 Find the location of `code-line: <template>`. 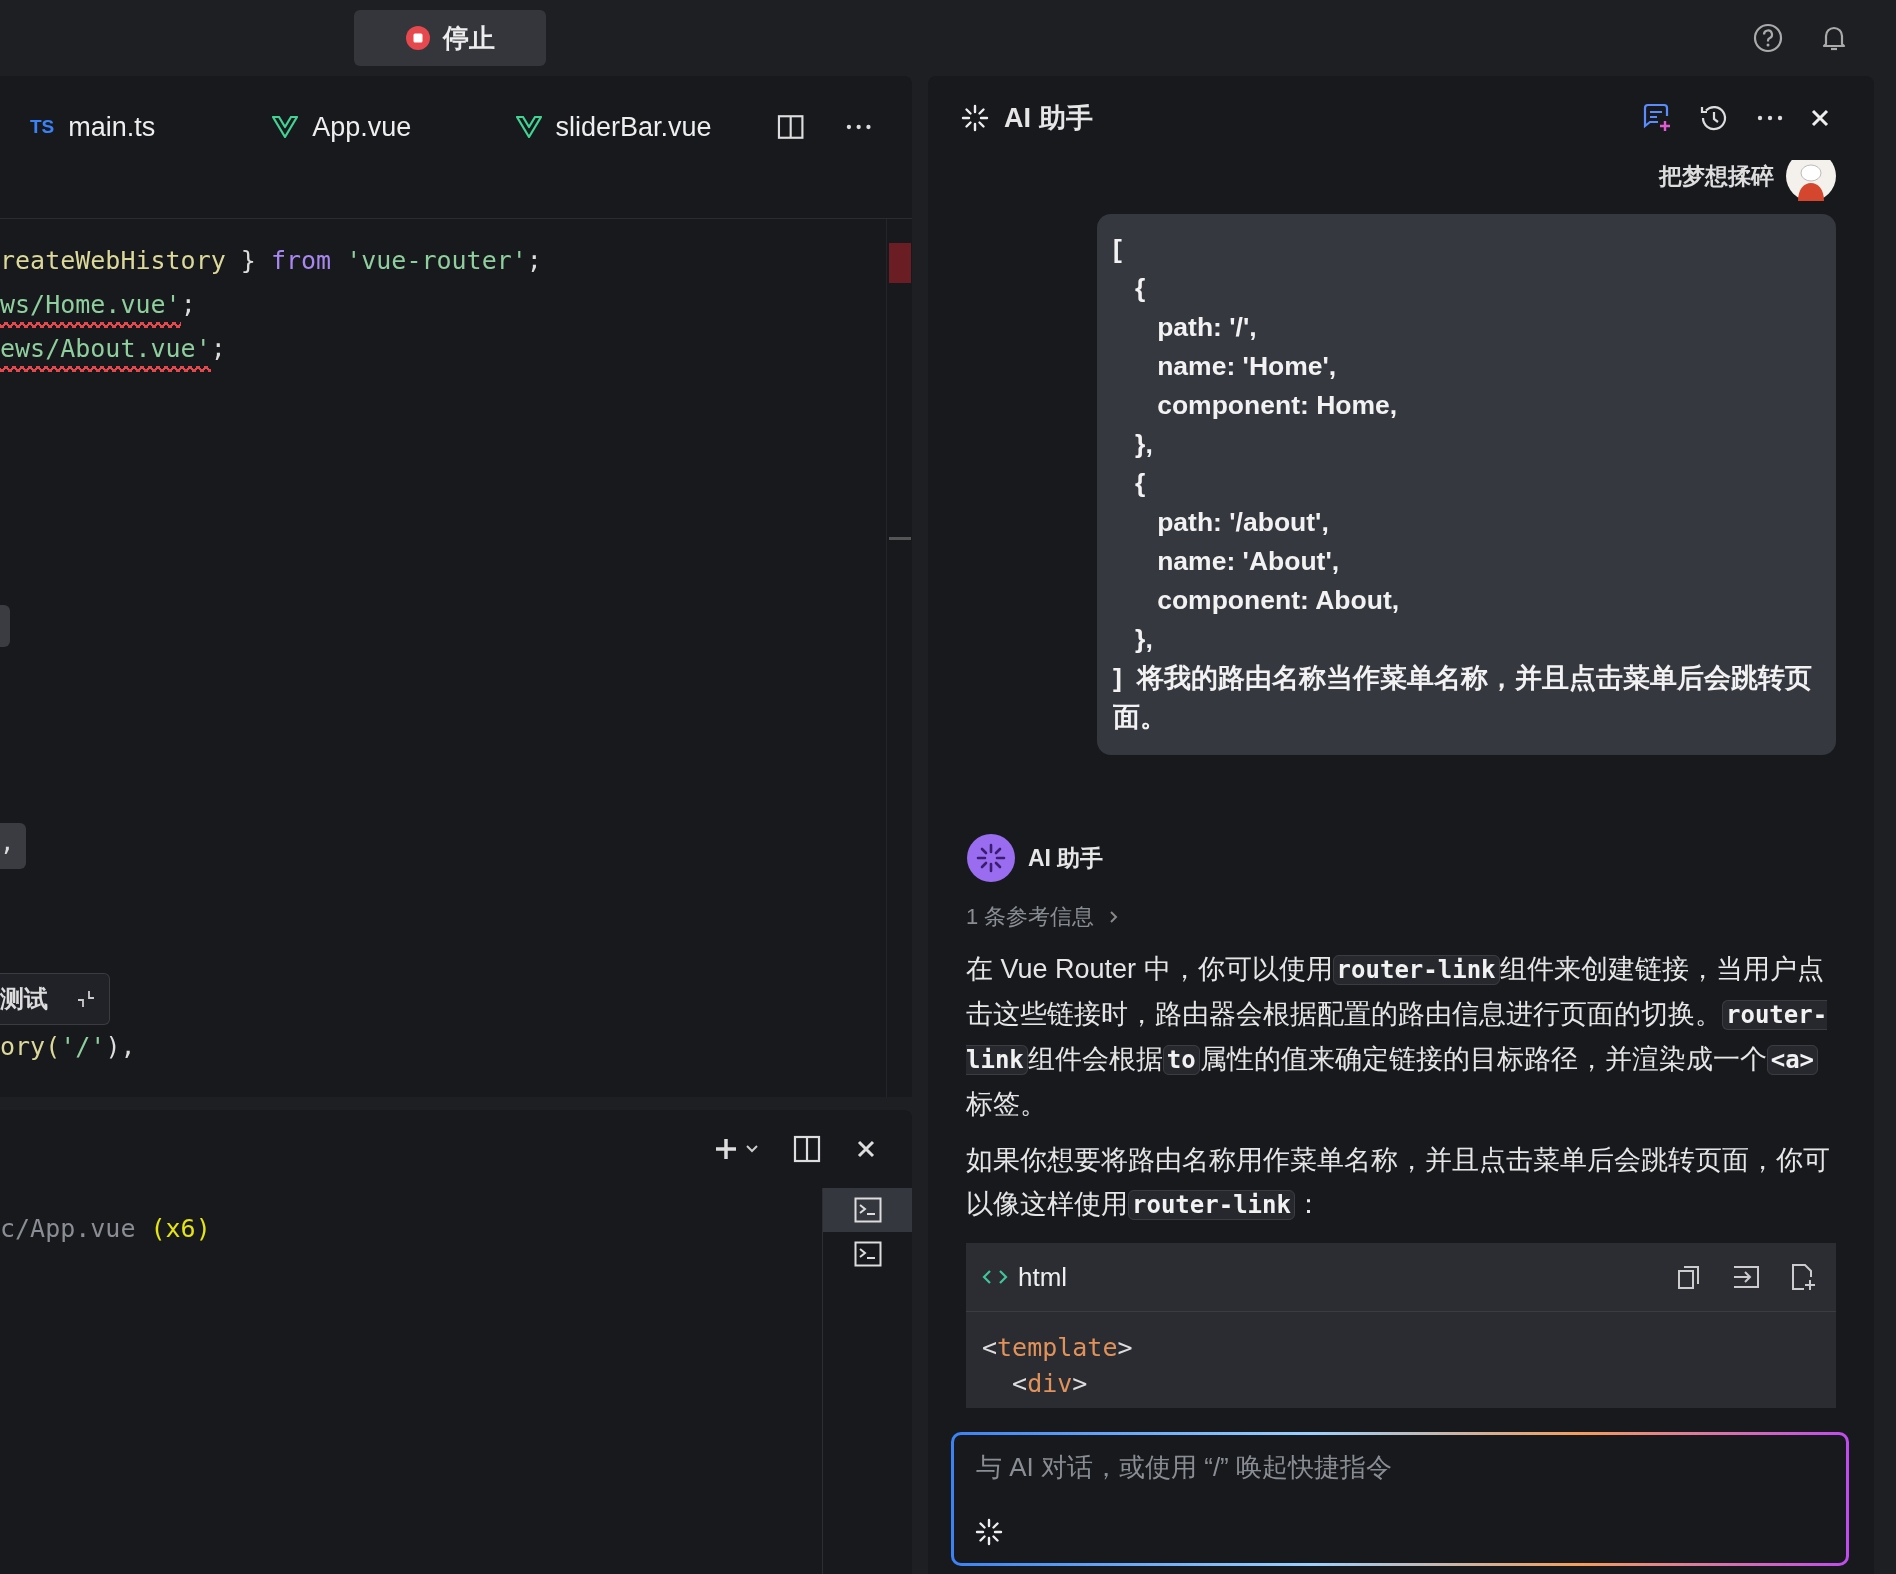

code-line: <template> is located at coordinates (1058, 1348).